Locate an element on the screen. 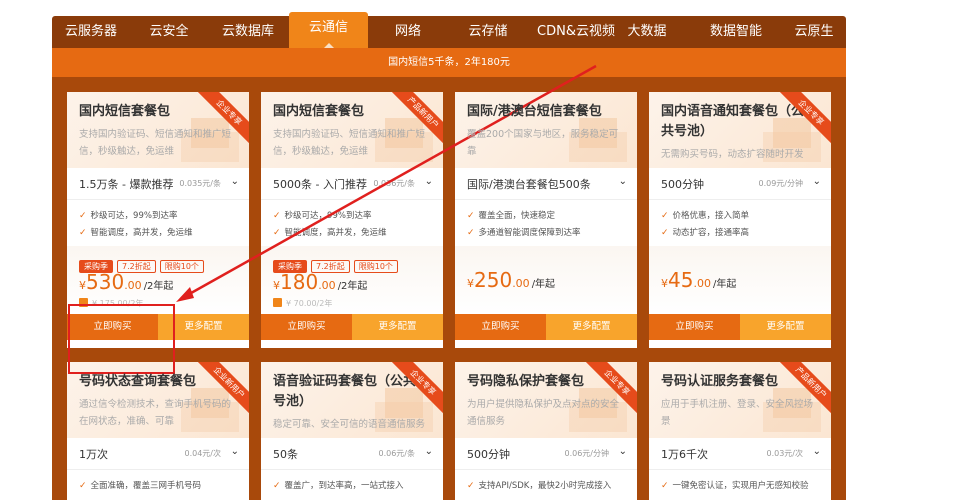 The image size is (960, 500). spec-name: 1万6千次 is located at coordinates (684, 454).